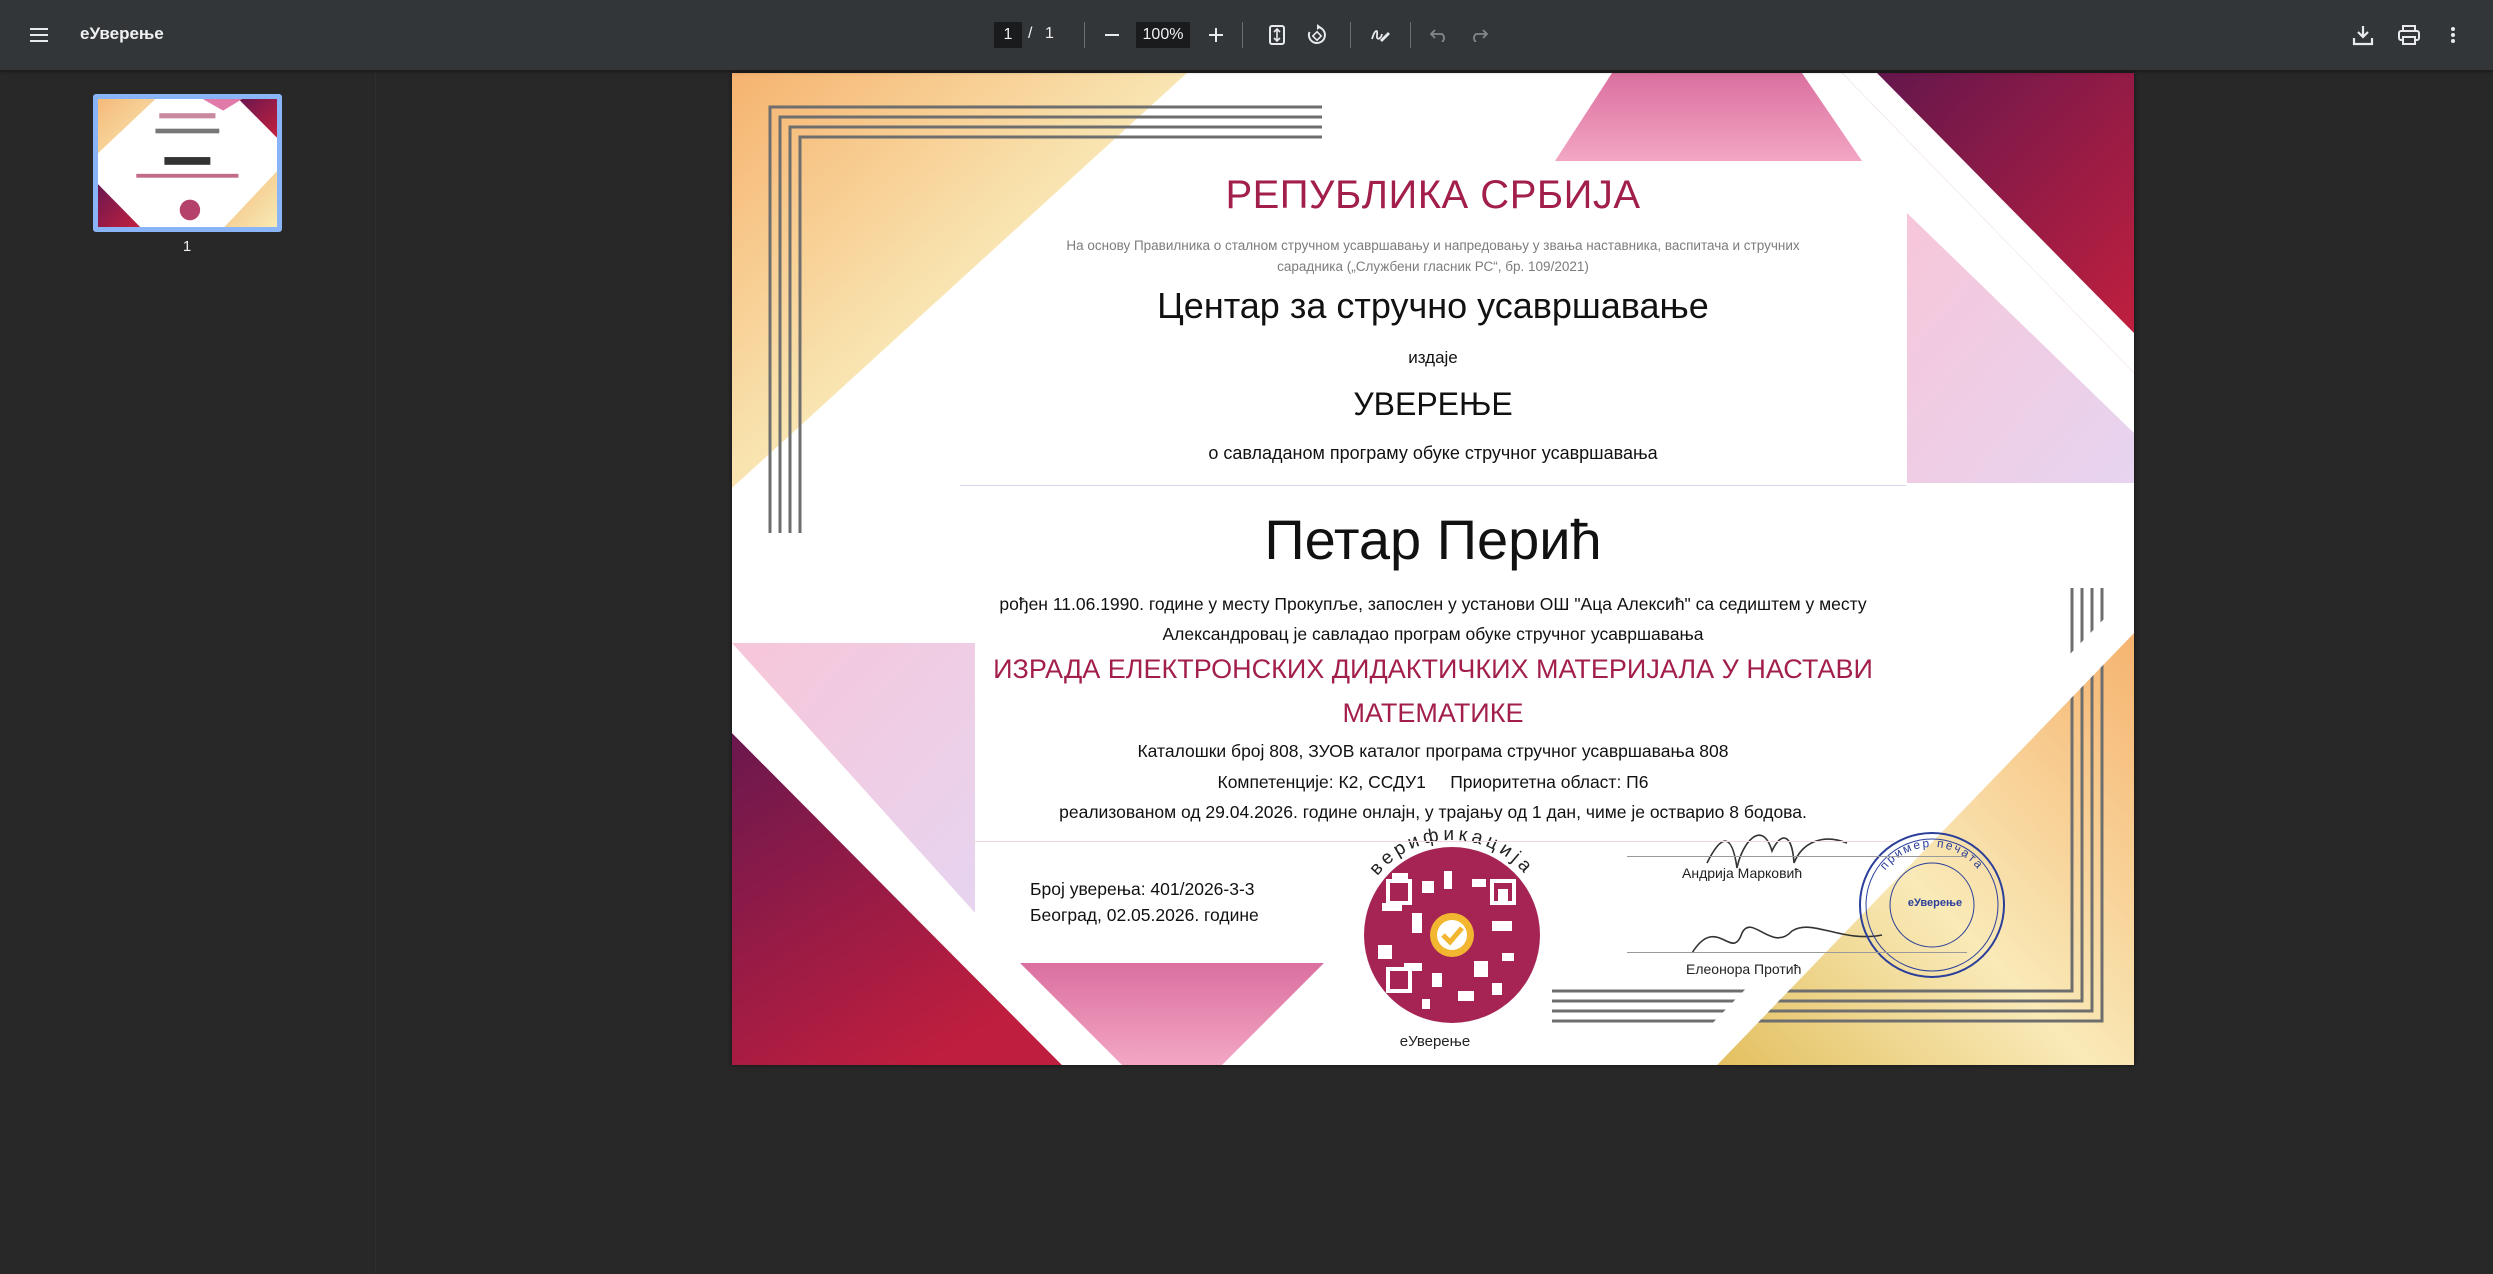  Describe the element at coordinates (1008, 35) in the screenshot. I see `page-number-input: 1` at that location.